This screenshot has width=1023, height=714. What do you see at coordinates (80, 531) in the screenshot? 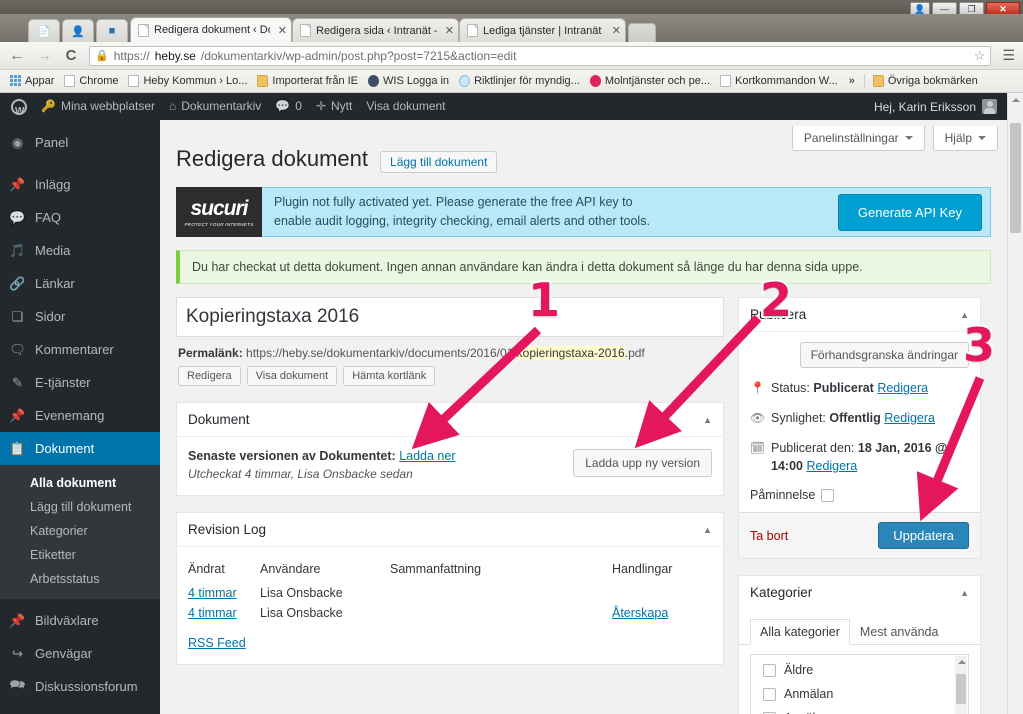
I see `submenu-item-kategorier: Kategorier` at bounding box center [80, 531].